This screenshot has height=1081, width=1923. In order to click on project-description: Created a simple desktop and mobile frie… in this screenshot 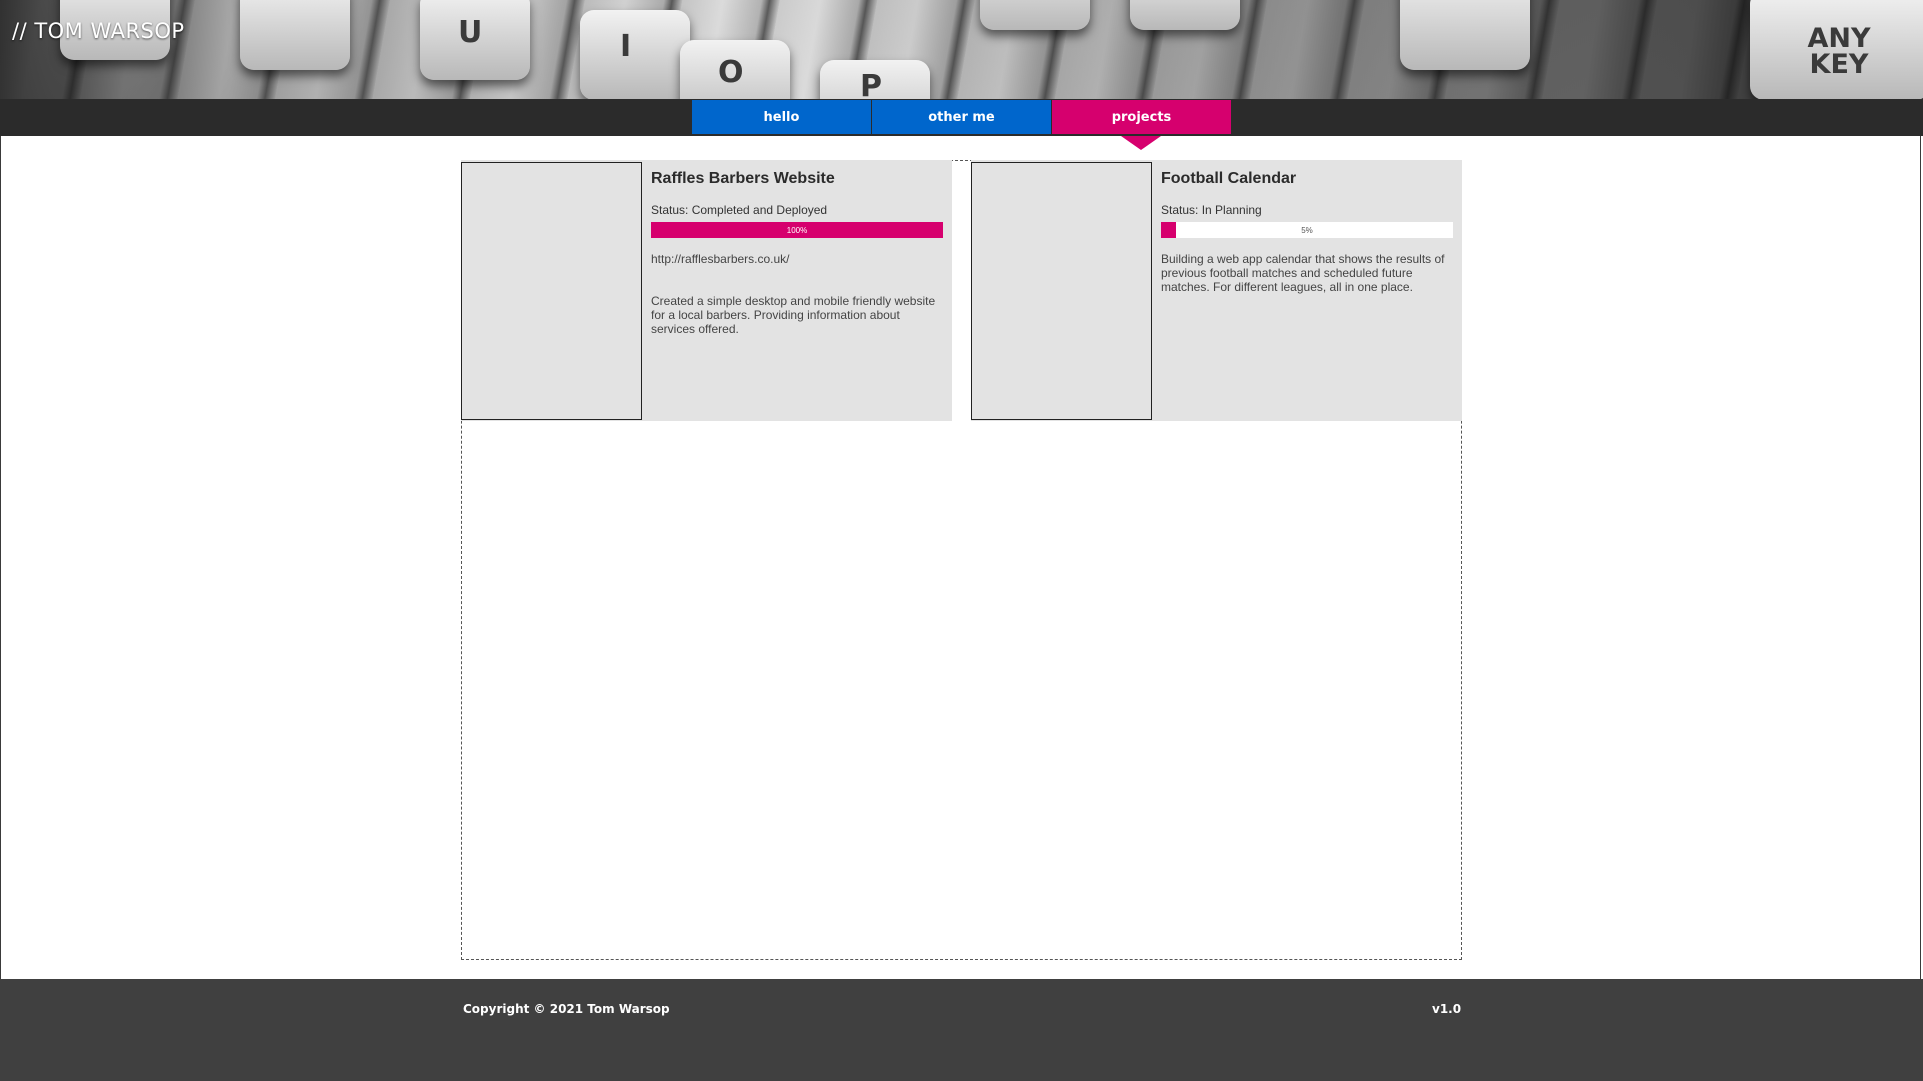, I will do `click(793, 315)`.